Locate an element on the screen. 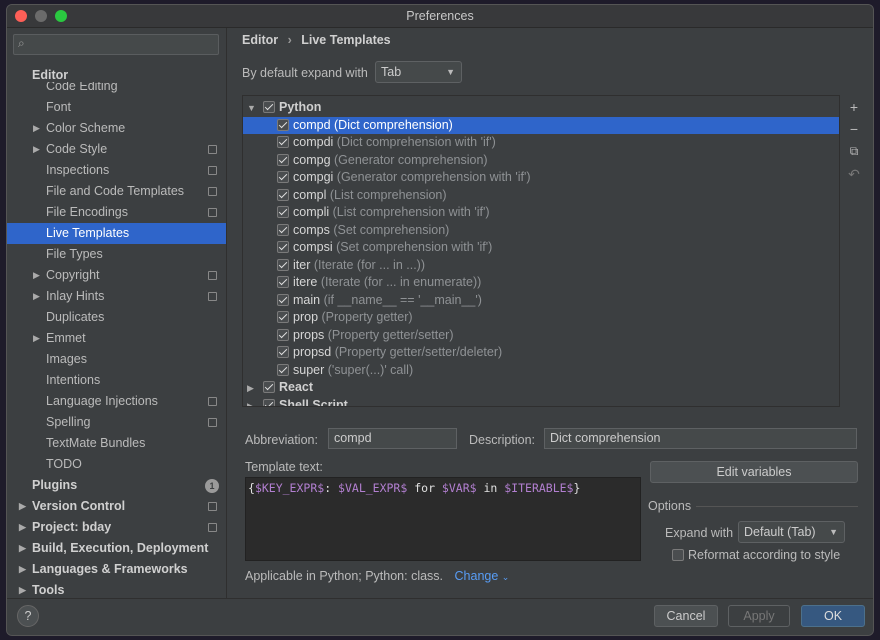 This screenshot has height=640, width=880. template-item: propsd (Property getter/setter/deleter) is located at coordinates (541, 353).